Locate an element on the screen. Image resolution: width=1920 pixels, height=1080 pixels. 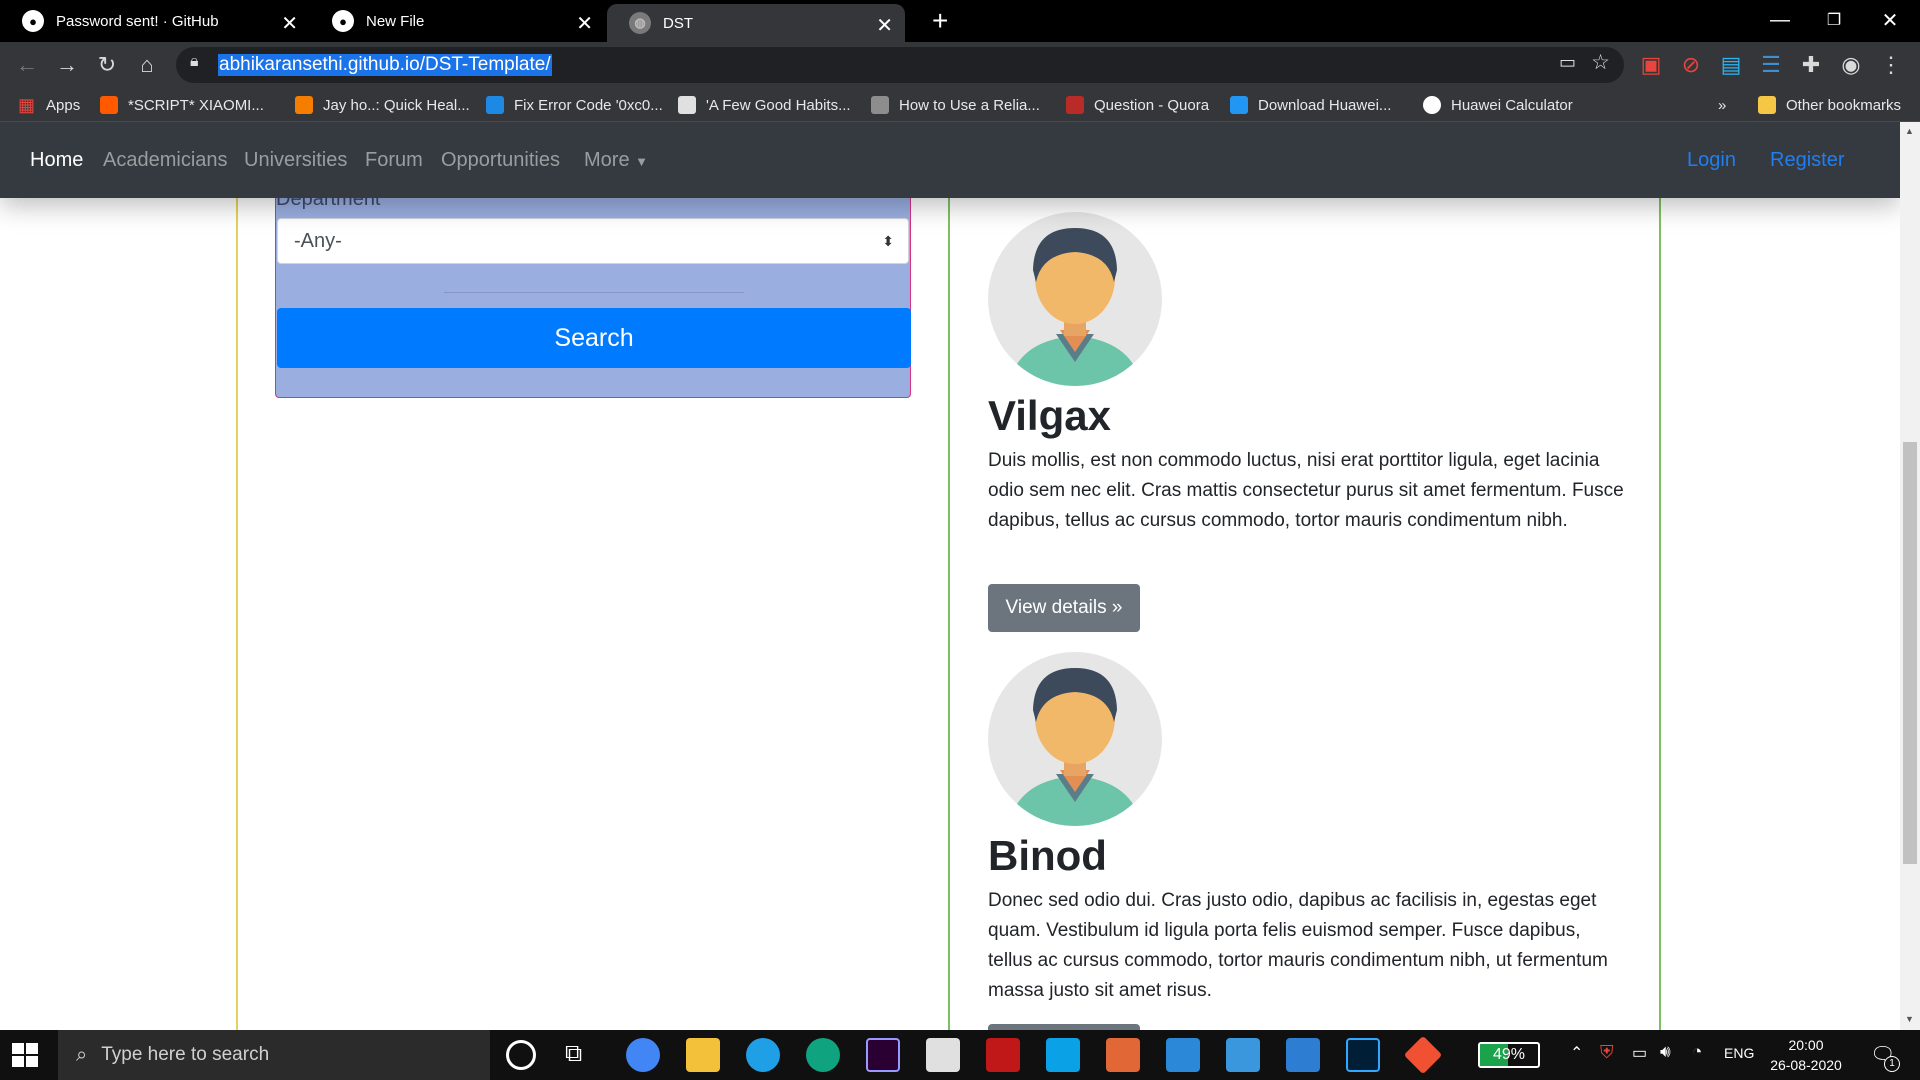
bookmarks-overflow-icon: » is located at coordinates (1722, 105).